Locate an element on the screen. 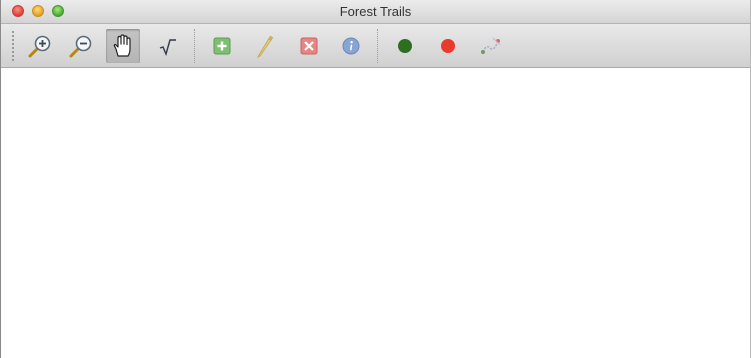 This screenshot has width=751, height=358. route-button is located at coordinates (491, 46).